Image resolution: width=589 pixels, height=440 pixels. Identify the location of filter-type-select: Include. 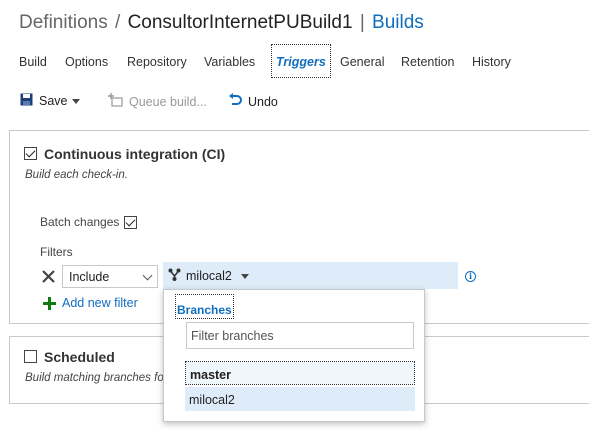
(110, 276).